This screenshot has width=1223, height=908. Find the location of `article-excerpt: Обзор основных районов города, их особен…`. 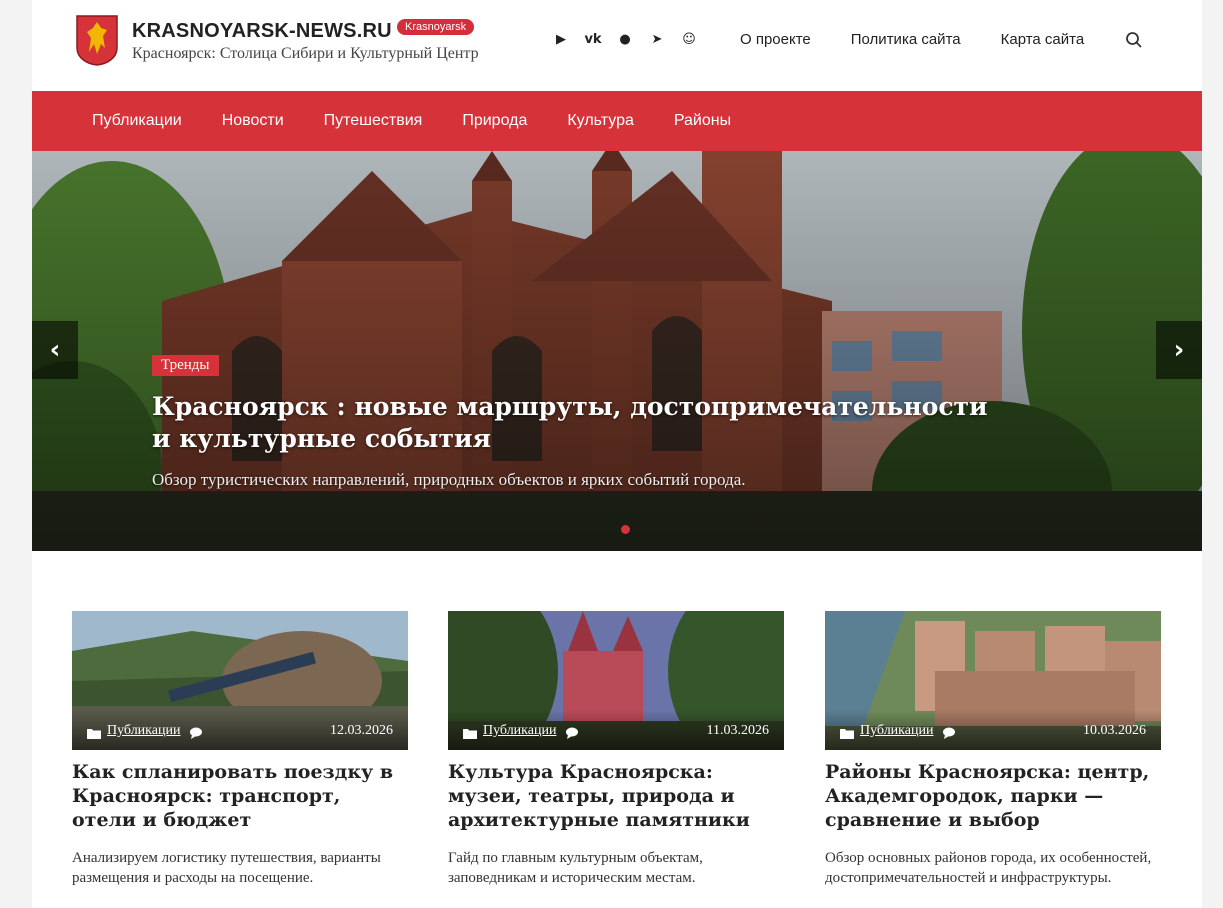

article-excerpt: Обзор основных районов города, их особен… is located at coordinates (988, 868).